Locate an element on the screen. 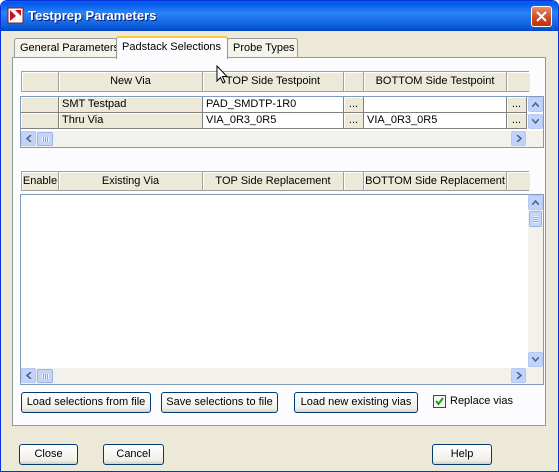  help-button: Help is located at coordinates (462, 454).